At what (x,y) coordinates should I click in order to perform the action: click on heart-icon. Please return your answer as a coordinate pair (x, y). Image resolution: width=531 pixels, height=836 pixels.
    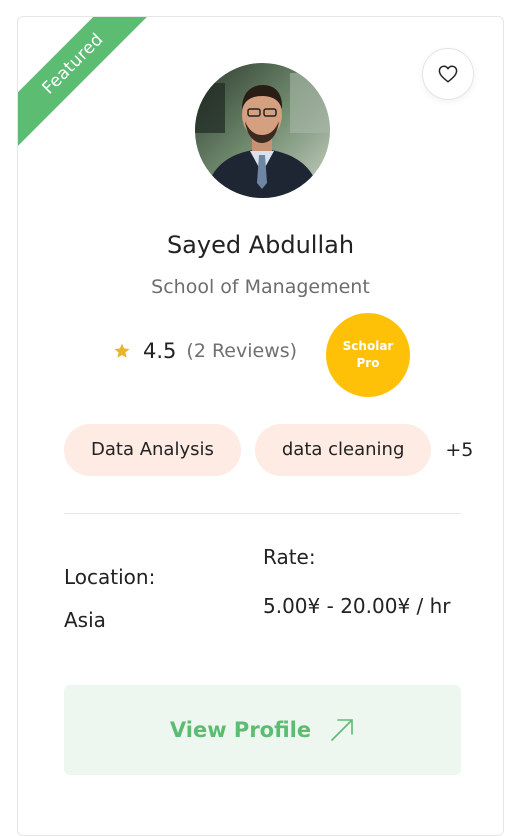
    Looking at the image, I should click on (448, 74).